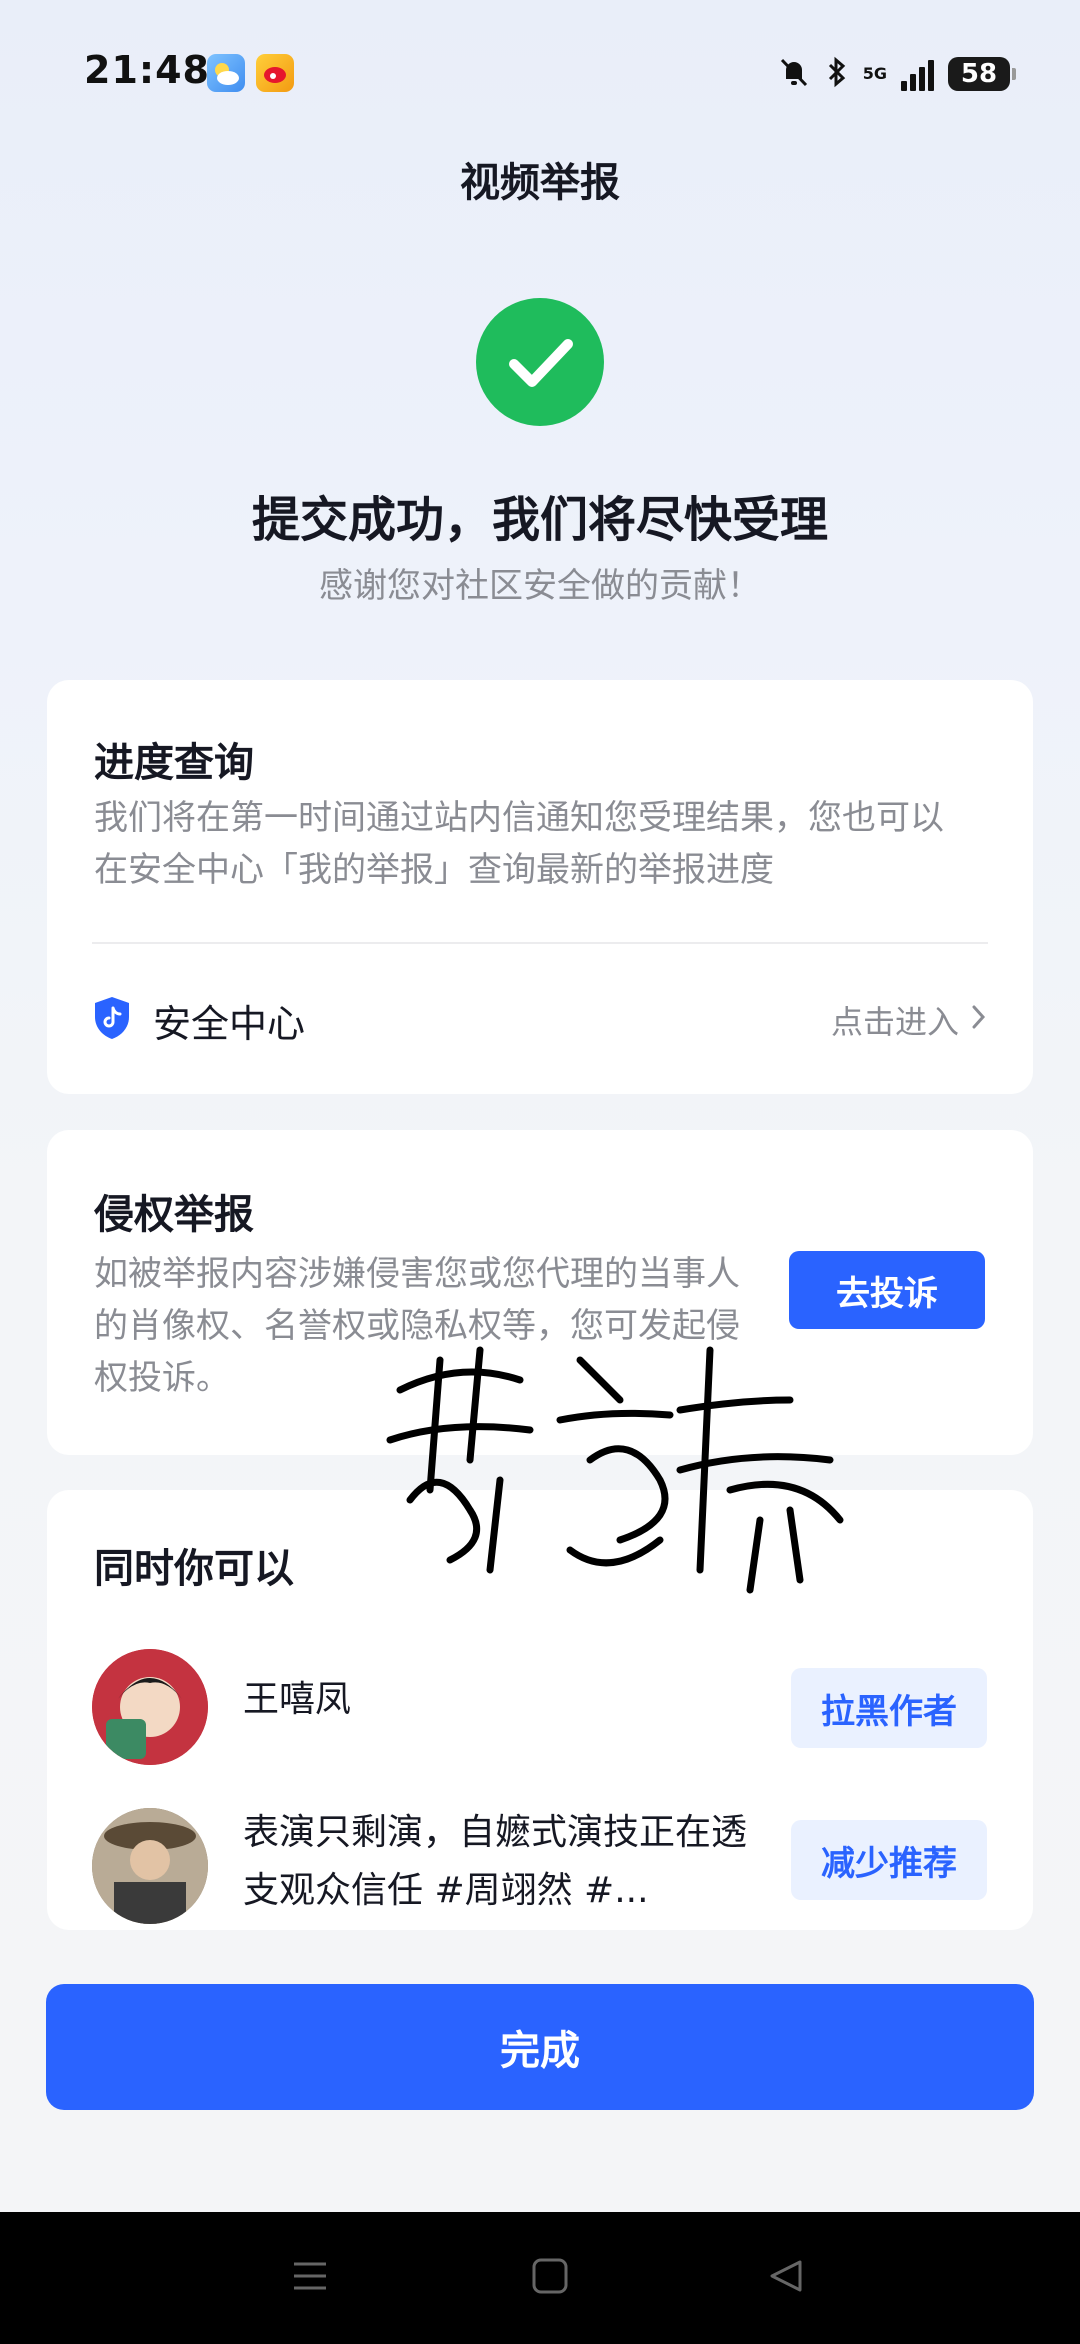 The image size is (1080, 2344). What do you see at coordinates (540, 1707) in the screenshot?
I see `list-item: 王嘻凤 拉黑作者` at bounding box center [540, 1707].